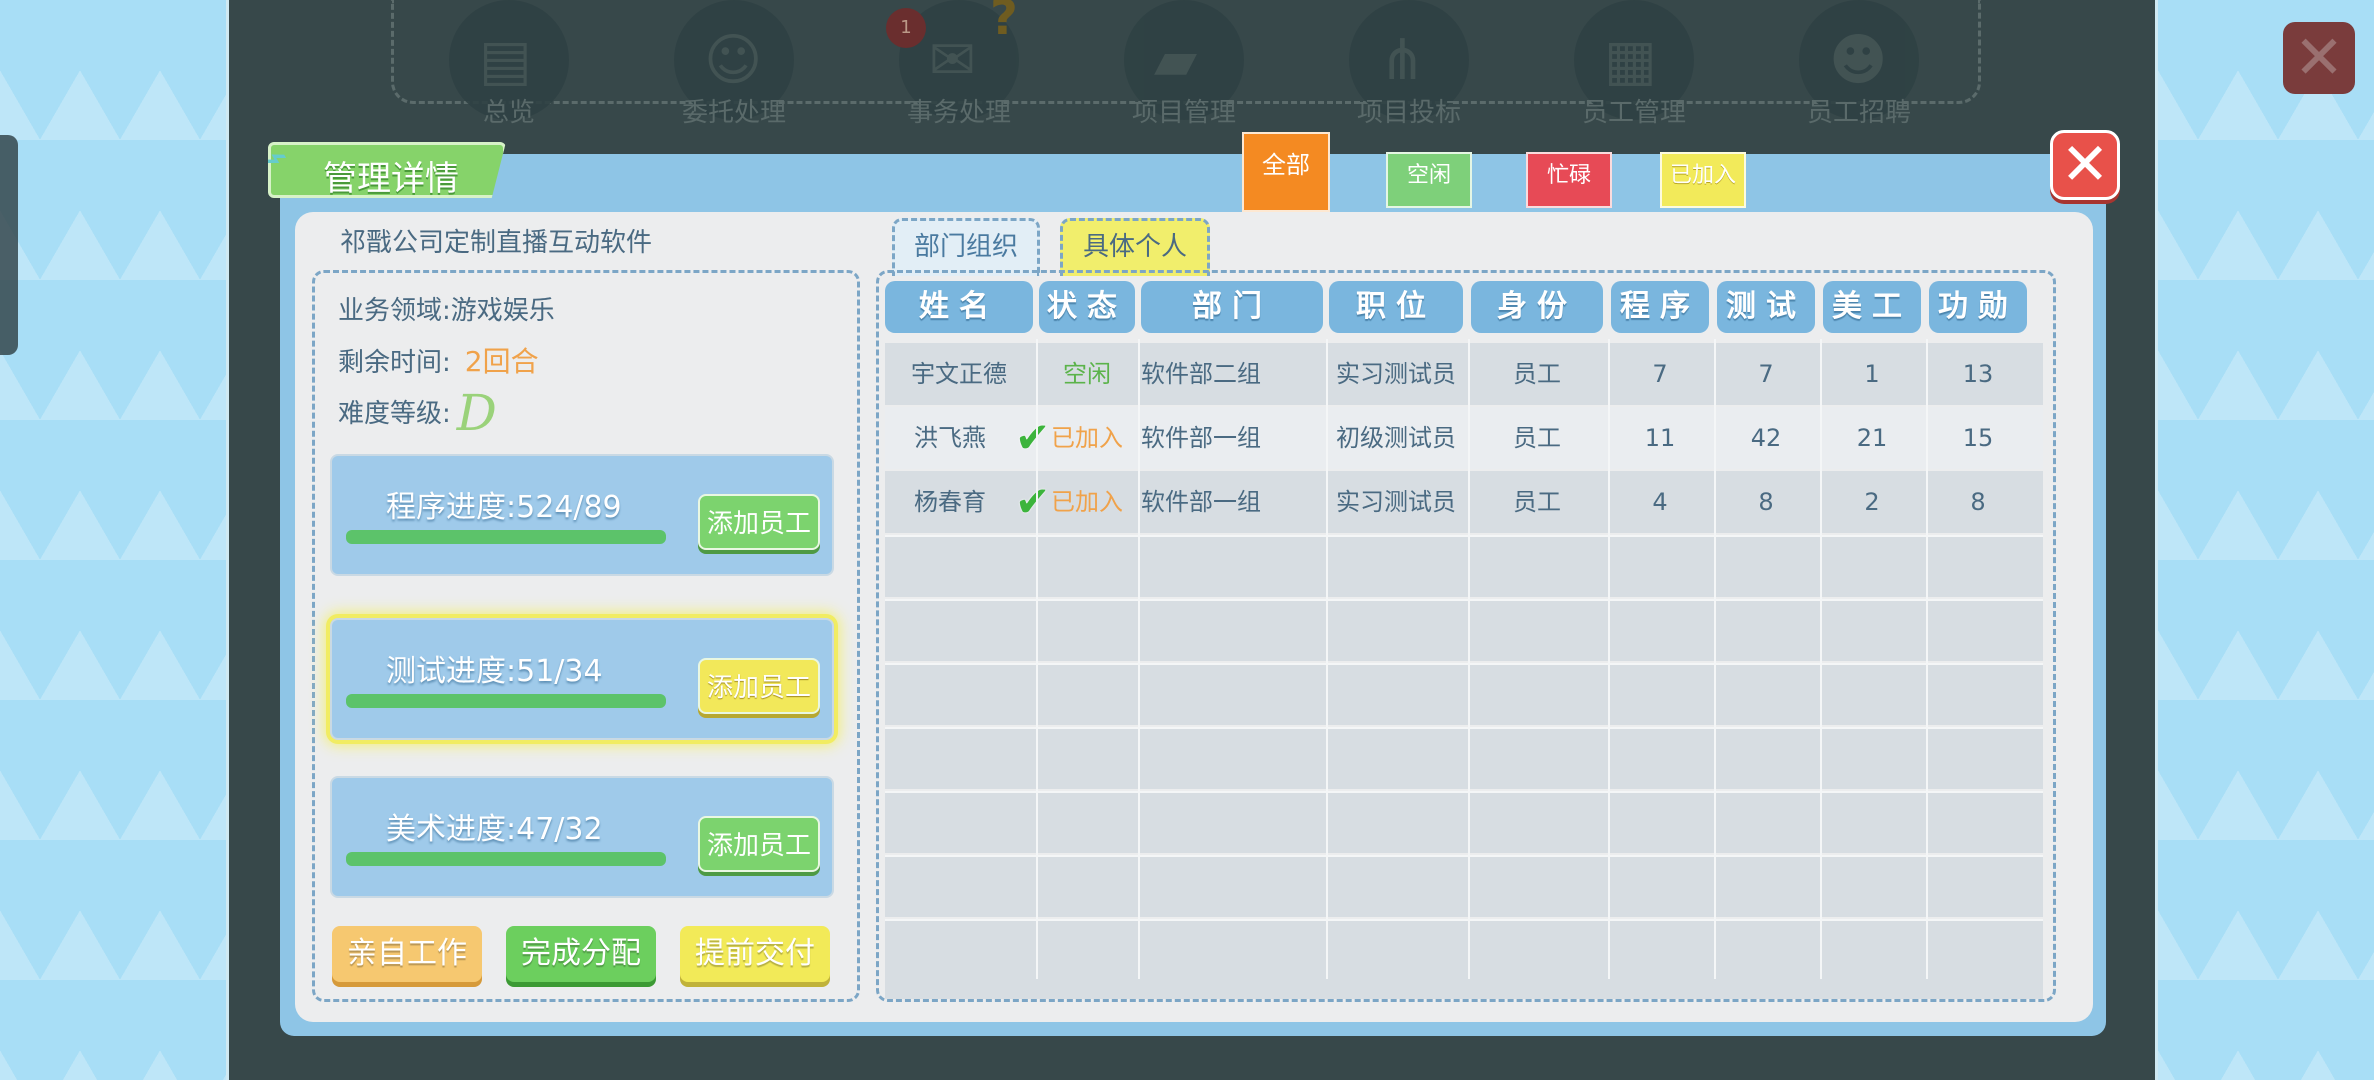 This screenshot has width=2374, height=1080. What do you see at coordinates (9, 245) in the screenshot?
I see `side-handle` at bounding box center [9, 245].